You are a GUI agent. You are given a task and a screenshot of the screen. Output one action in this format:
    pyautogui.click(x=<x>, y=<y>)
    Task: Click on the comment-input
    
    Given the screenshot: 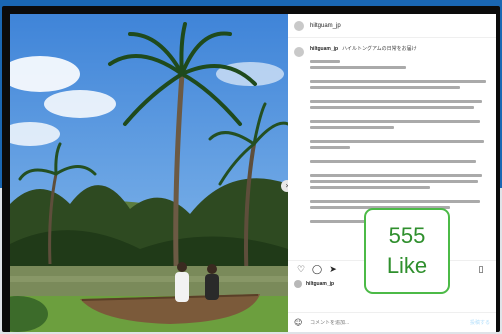 What is the action you would take?
    pyautogui.click(x=370, y=322)
    